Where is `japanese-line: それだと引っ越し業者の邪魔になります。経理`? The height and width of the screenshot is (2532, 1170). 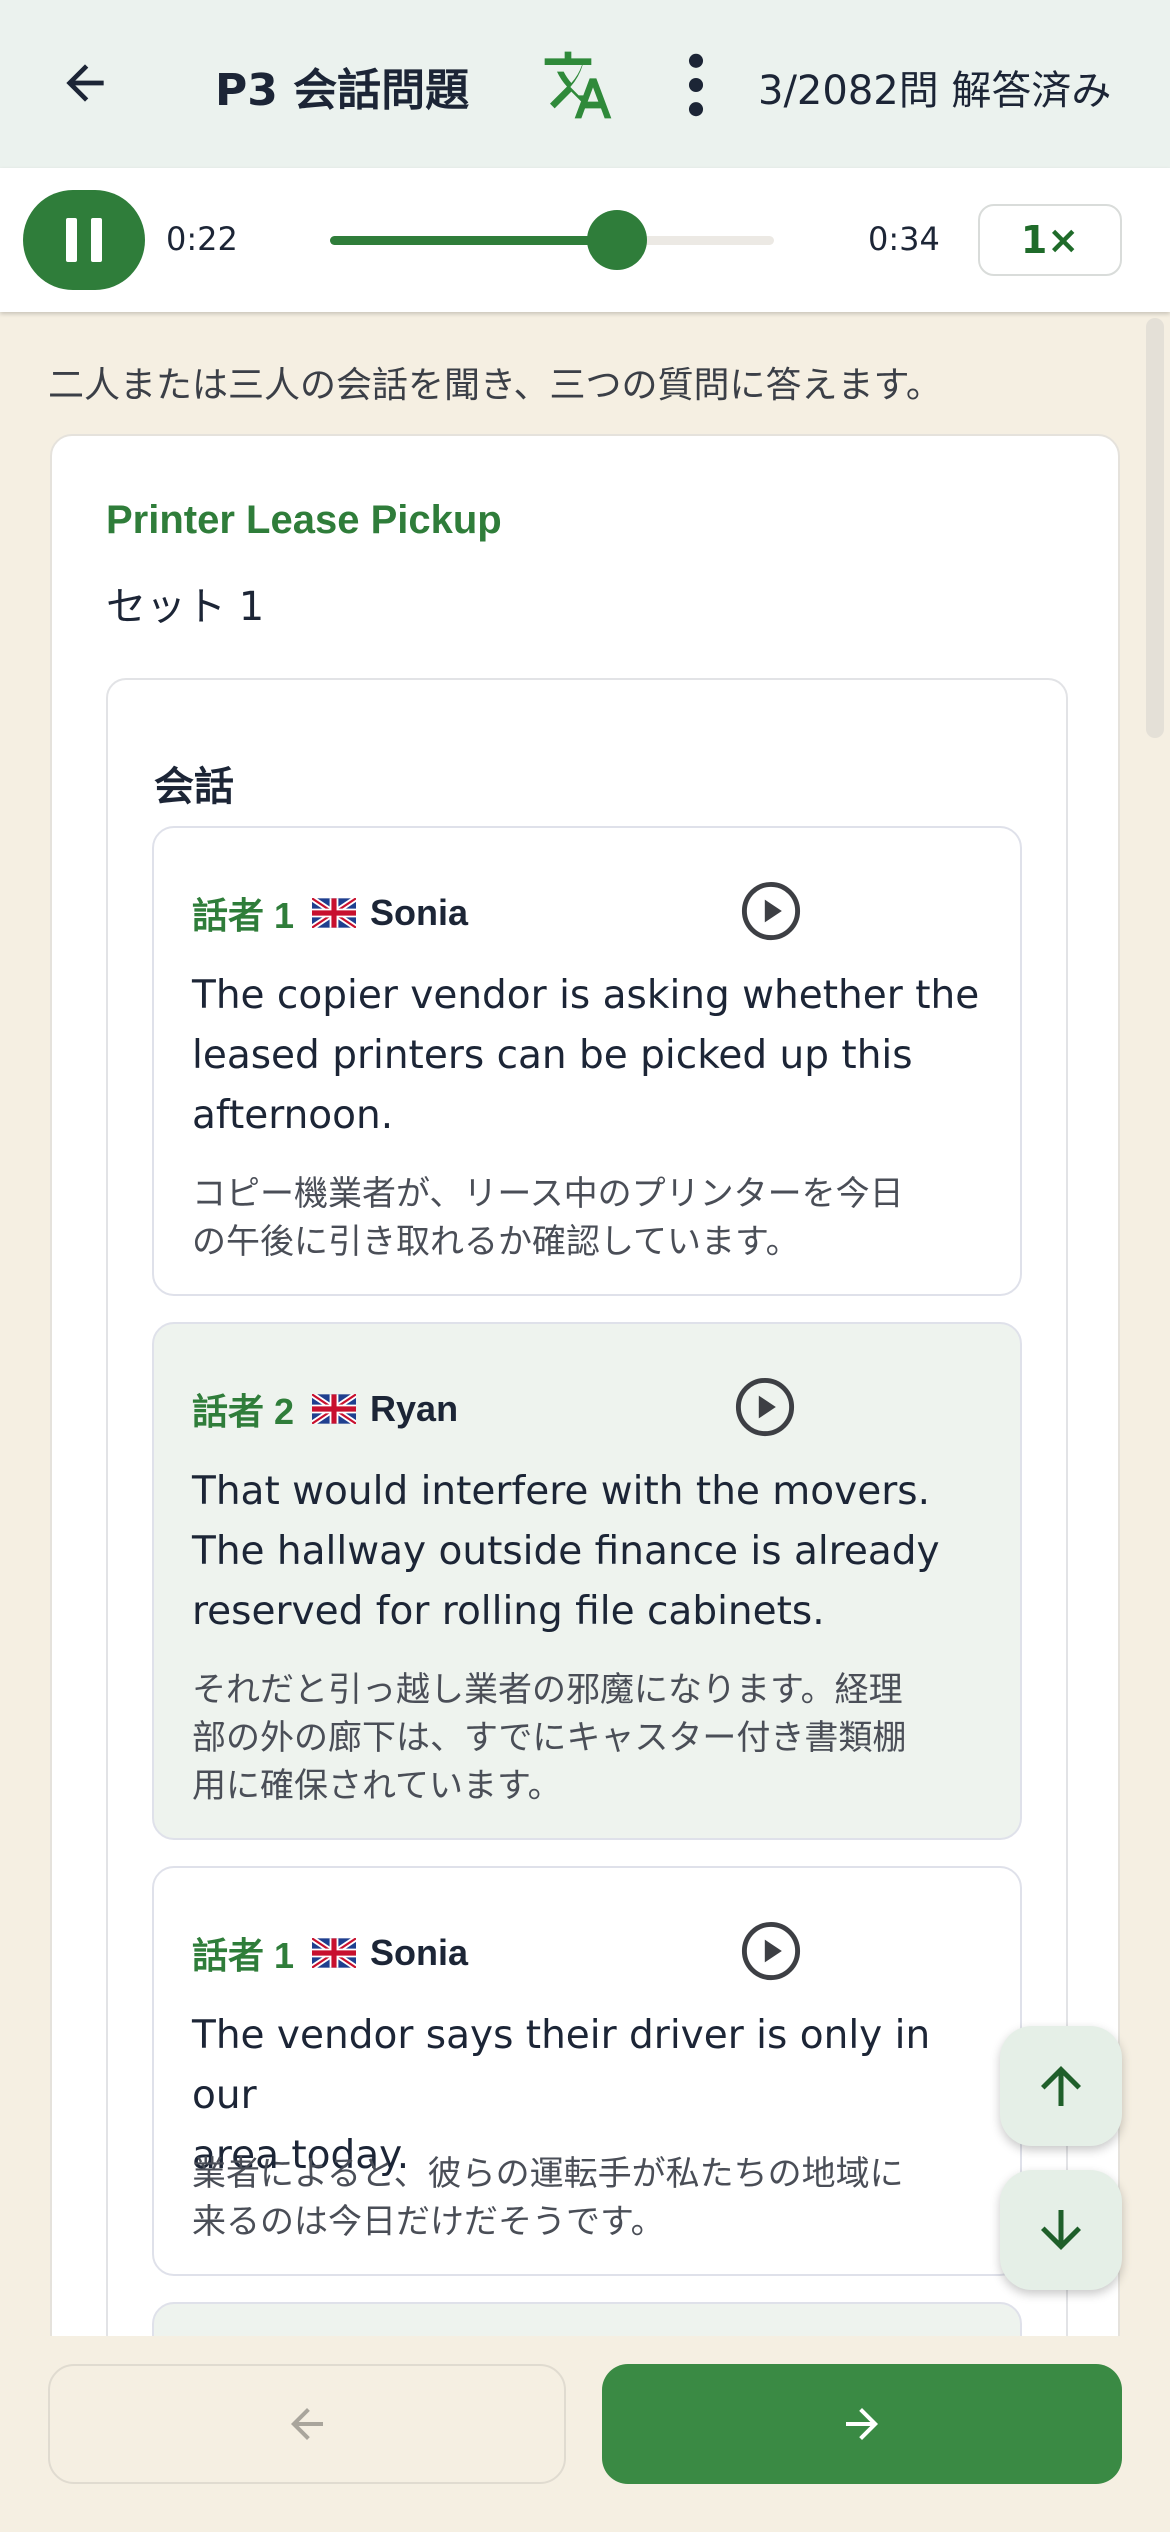
japanese-line: それだと引っ越し業者の邪魔になります。経理 is located at coordinates (547, 1690).